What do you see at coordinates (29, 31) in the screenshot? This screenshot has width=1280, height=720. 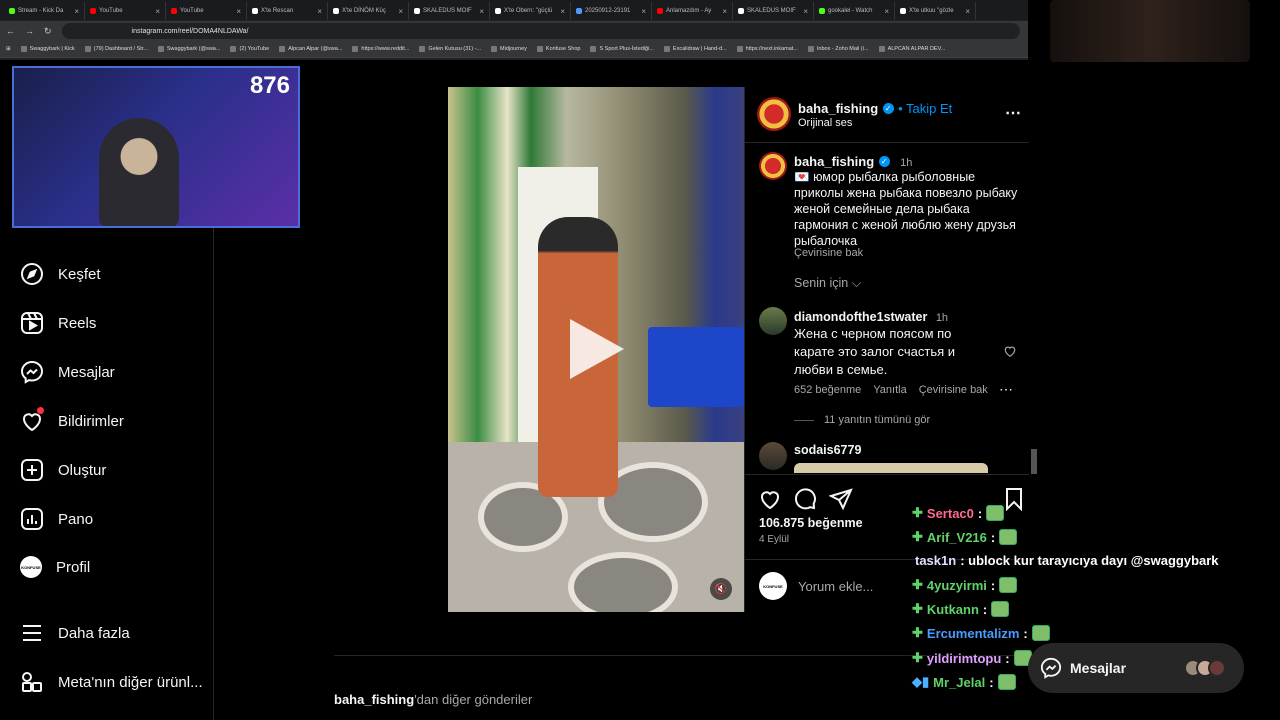 I see `forward-icon: →` at bounding box center [29, 31].